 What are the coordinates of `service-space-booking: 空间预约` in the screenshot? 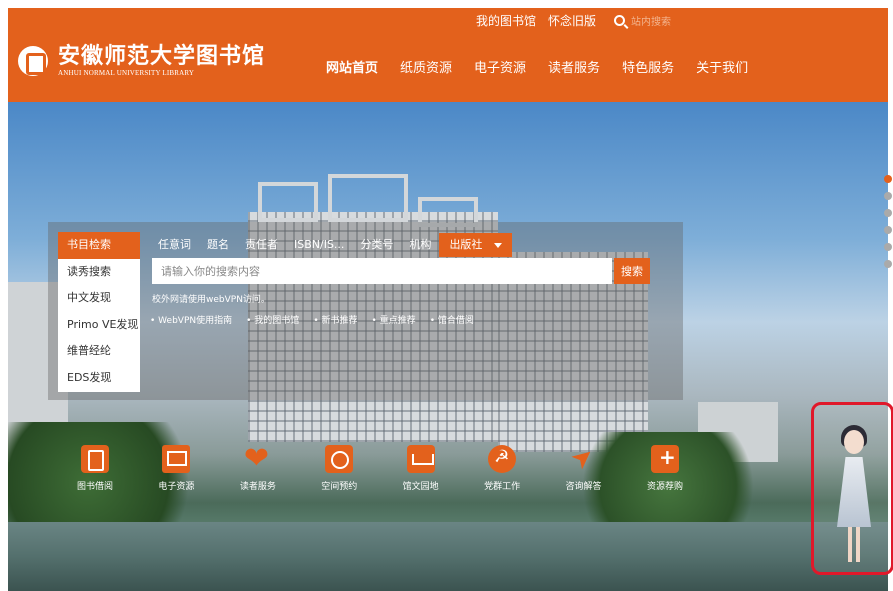 It's located at (339, 468).